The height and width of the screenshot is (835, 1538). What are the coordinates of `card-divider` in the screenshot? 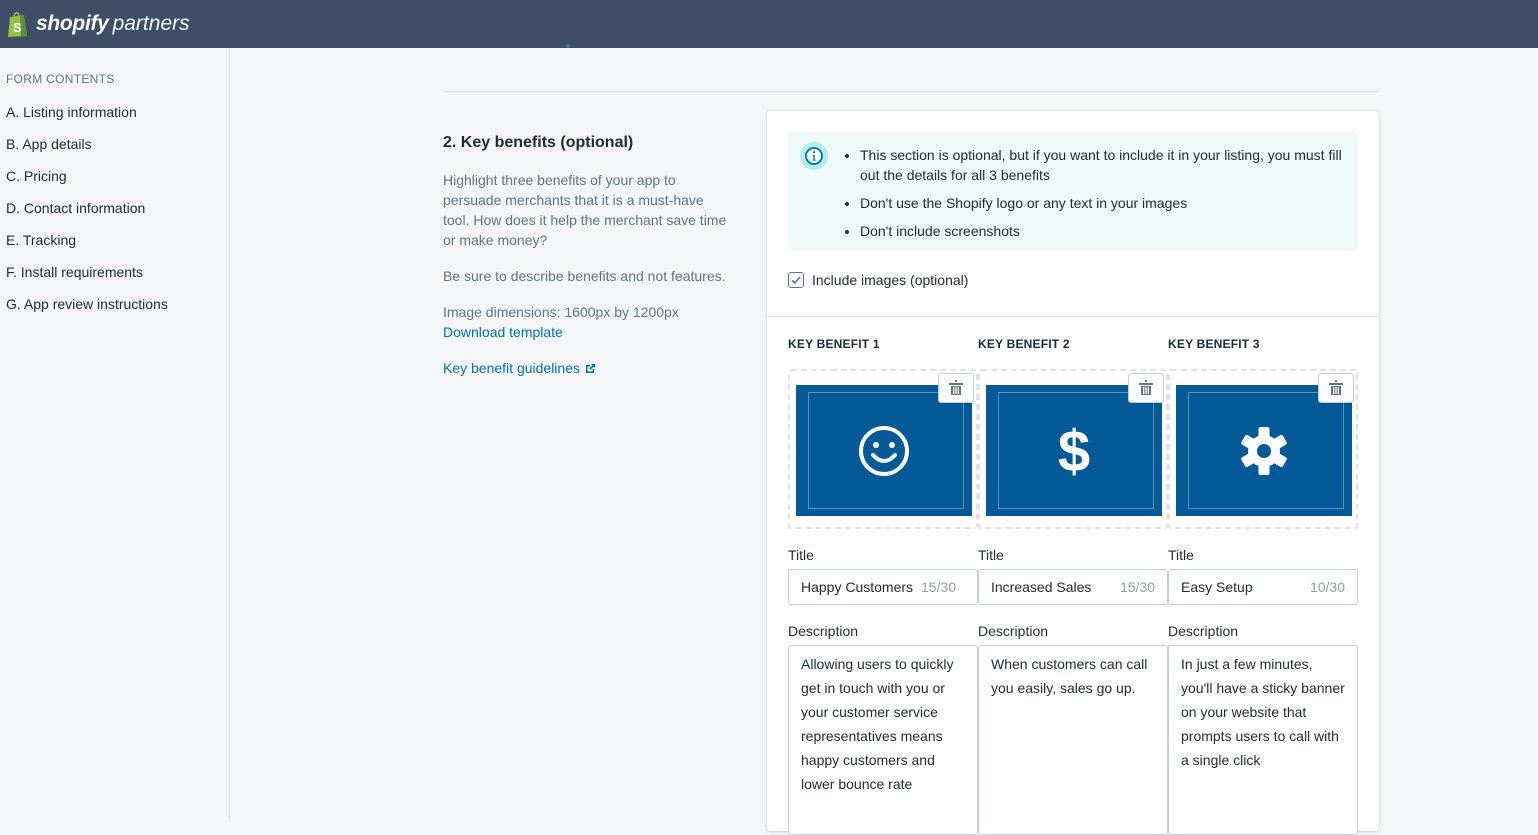 It's located at (1073, 316).